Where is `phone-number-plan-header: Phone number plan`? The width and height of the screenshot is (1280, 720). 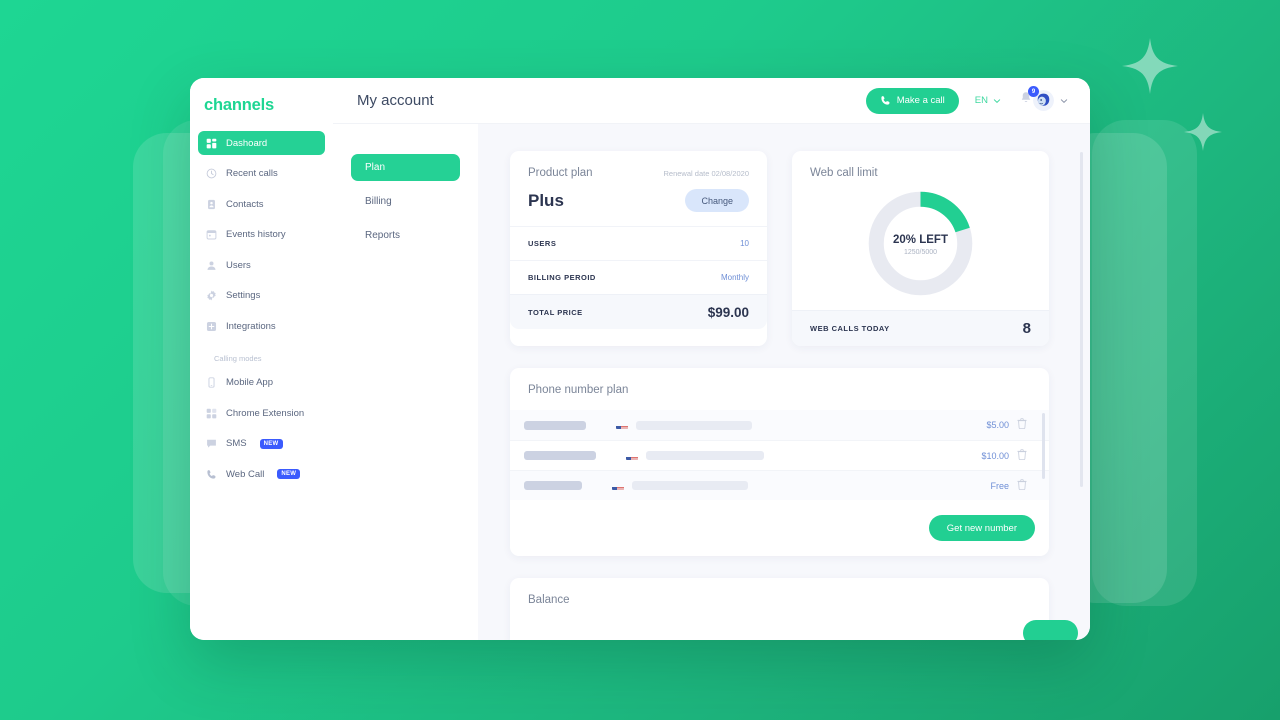 phone-number-plan-header: Phone number plan is located at coordinates (779, 389).